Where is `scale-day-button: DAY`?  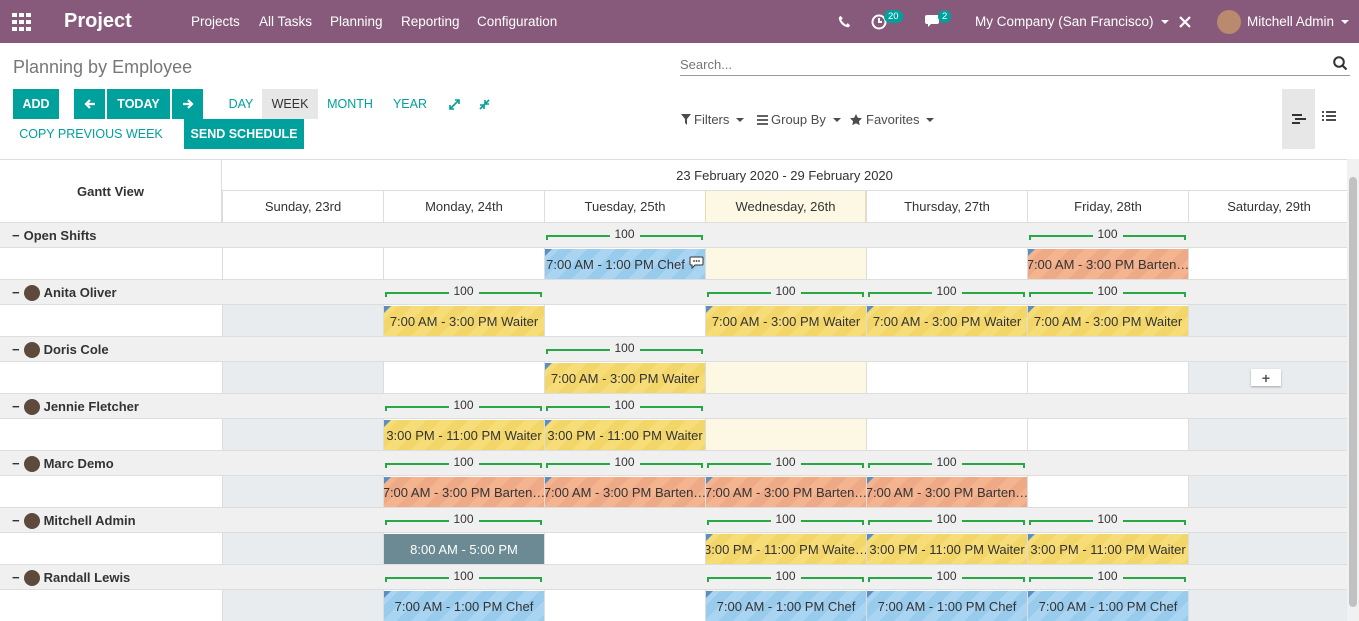 scale-day-button: DAY is located at coordinates (241, 104).